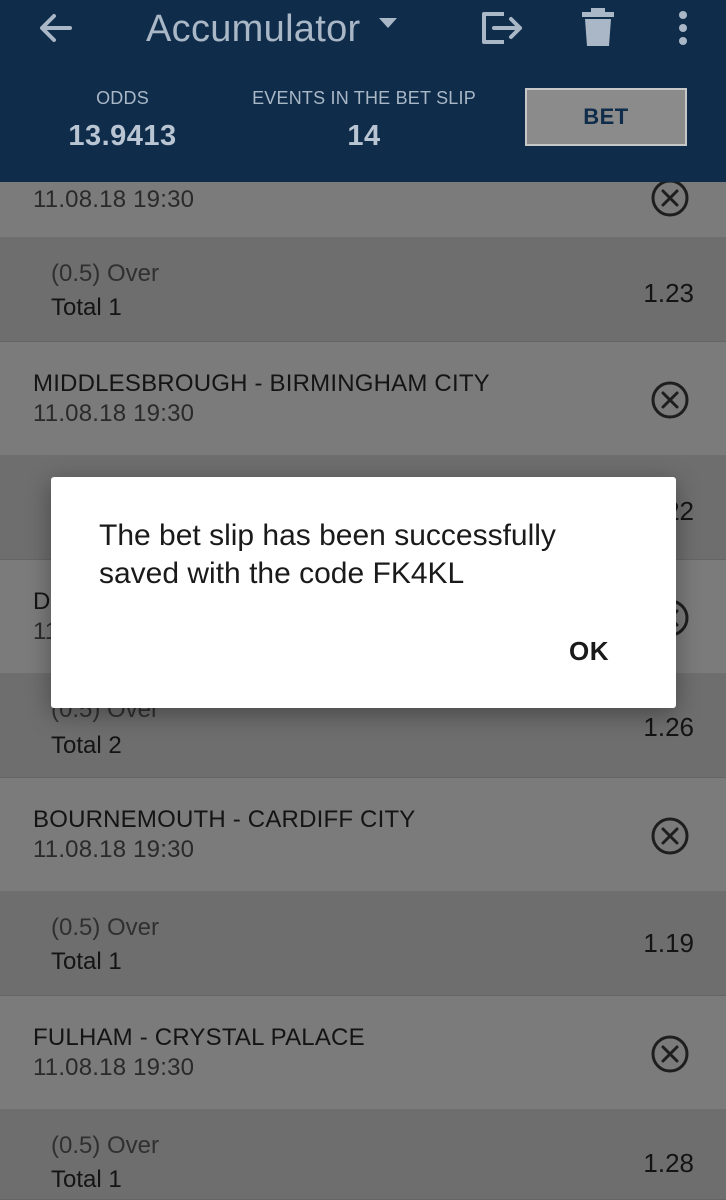 The height and width of the screenshot is (1200, 726). I want to click on trash-icon, so click(598, 28).